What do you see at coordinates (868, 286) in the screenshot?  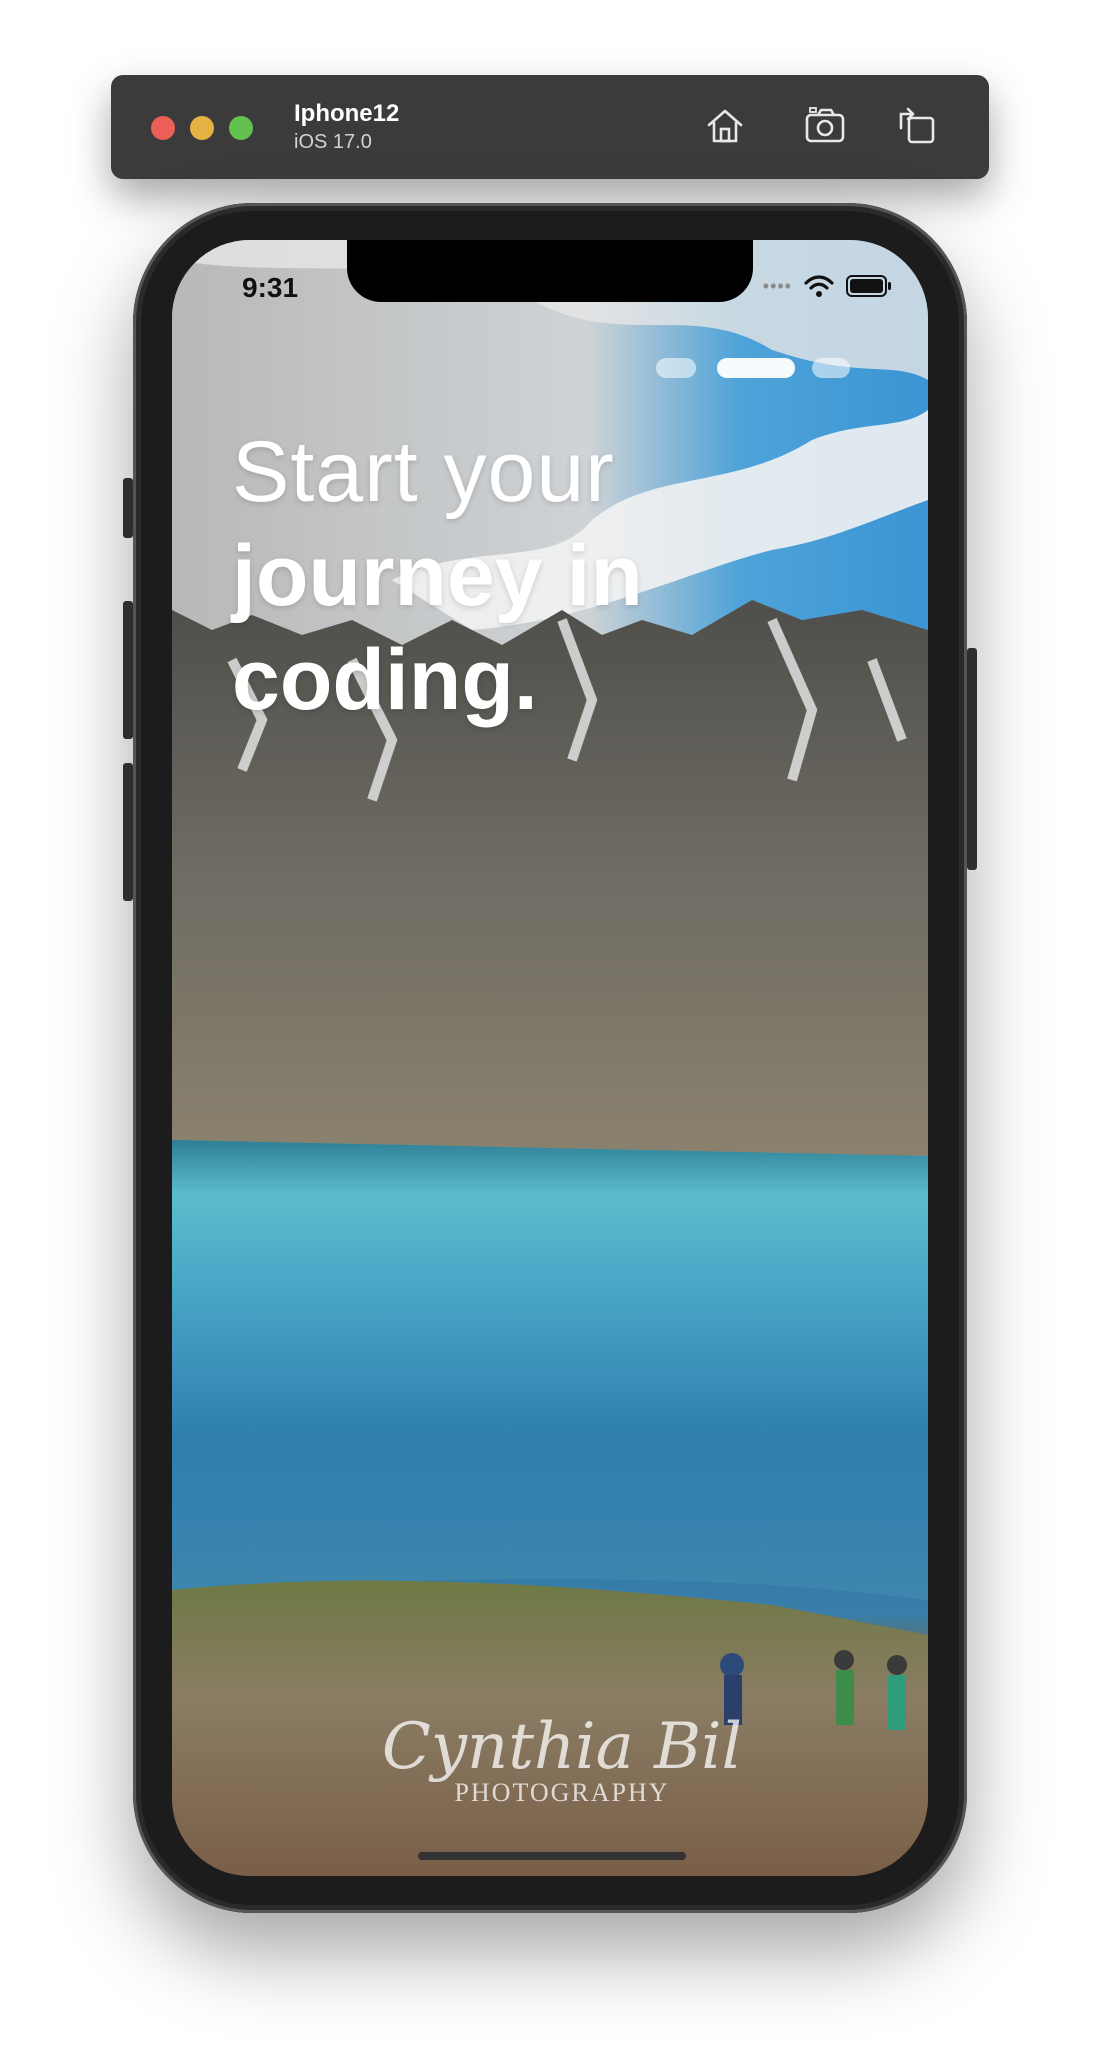 I see `battery-icon` at bounding box center [868, 286].